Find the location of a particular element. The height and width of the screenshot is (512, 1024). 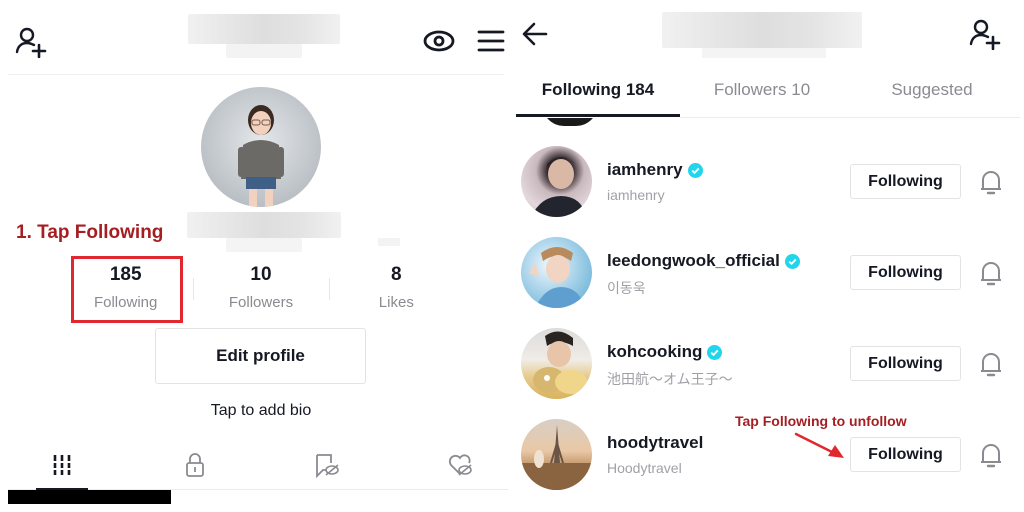

stat-likes-label: Likes is located at coordinates (396, 302).